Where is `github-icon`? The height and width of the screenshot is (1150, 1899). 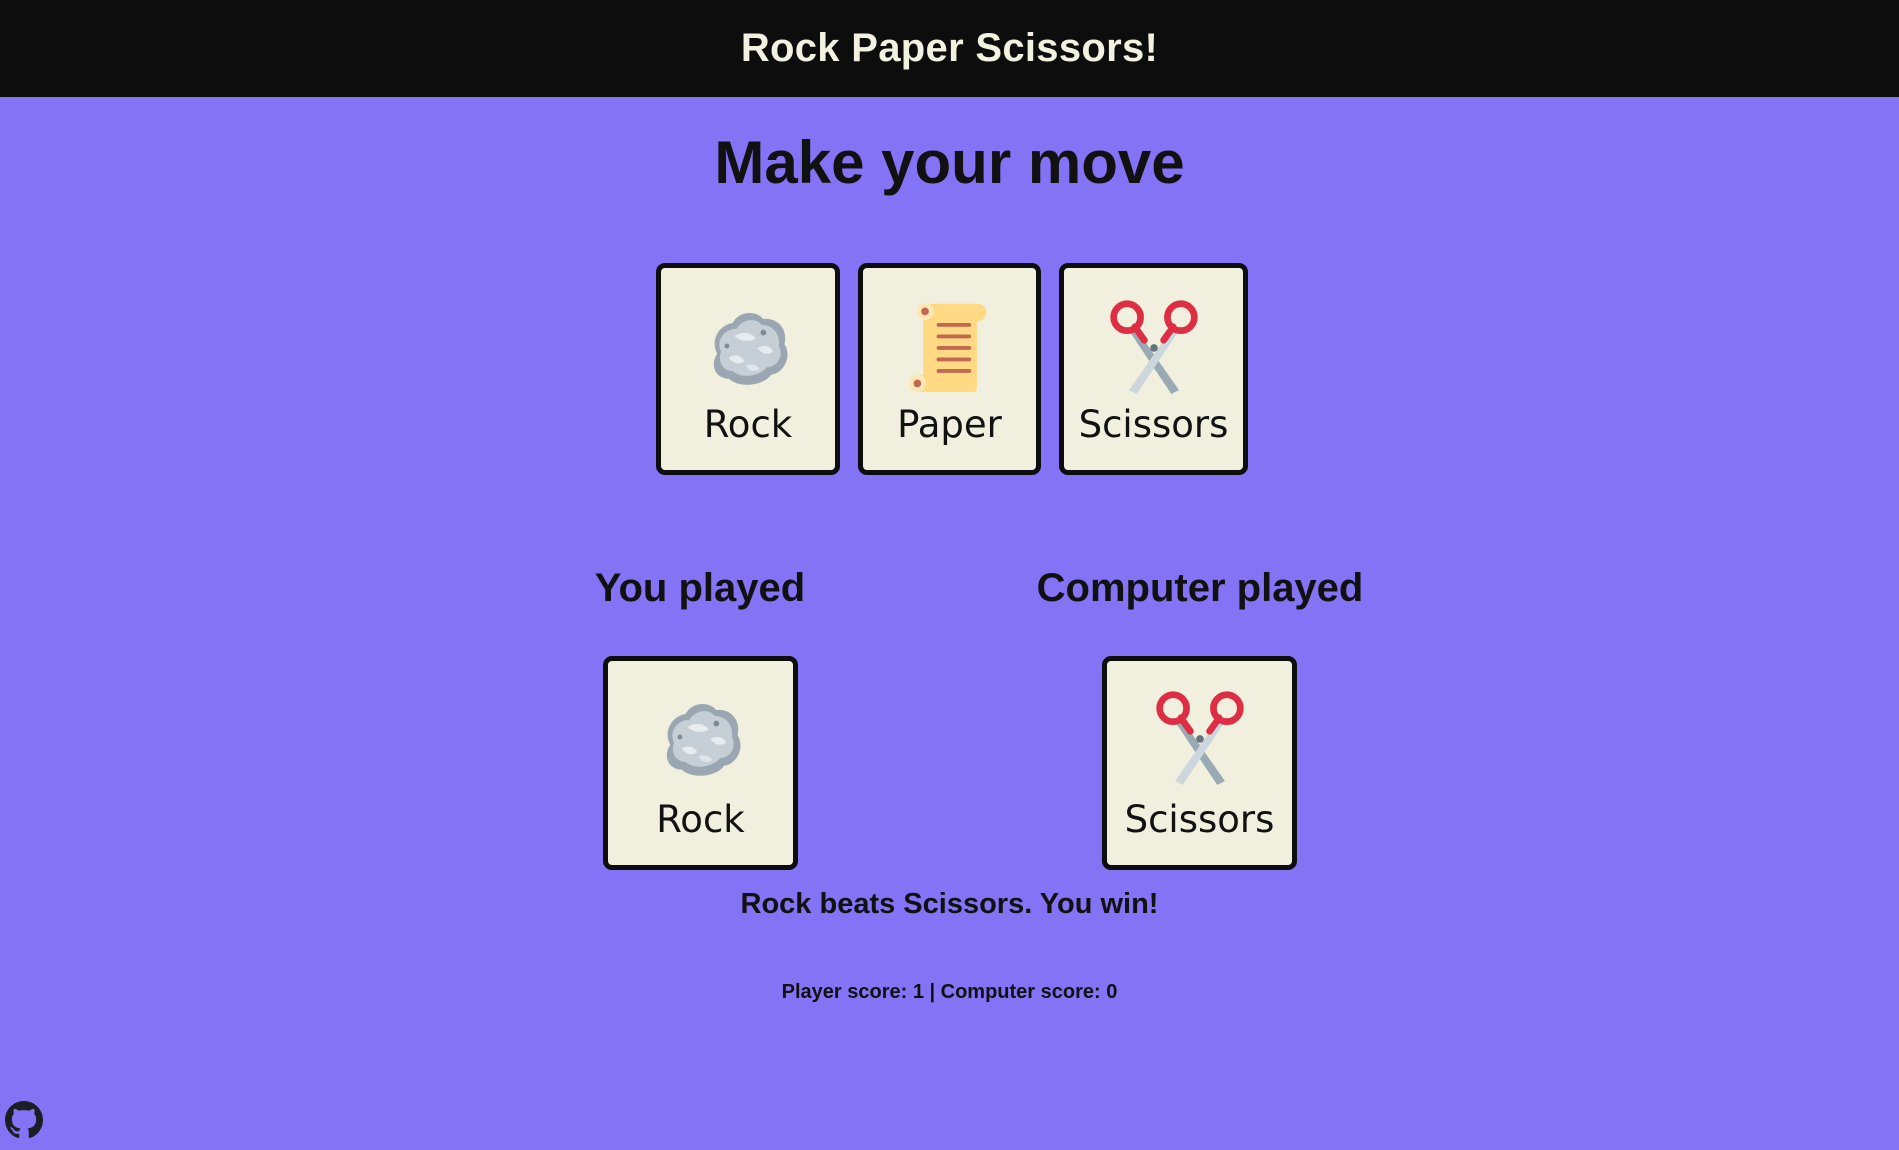
github-icon is located at coordinates (24, 1120).